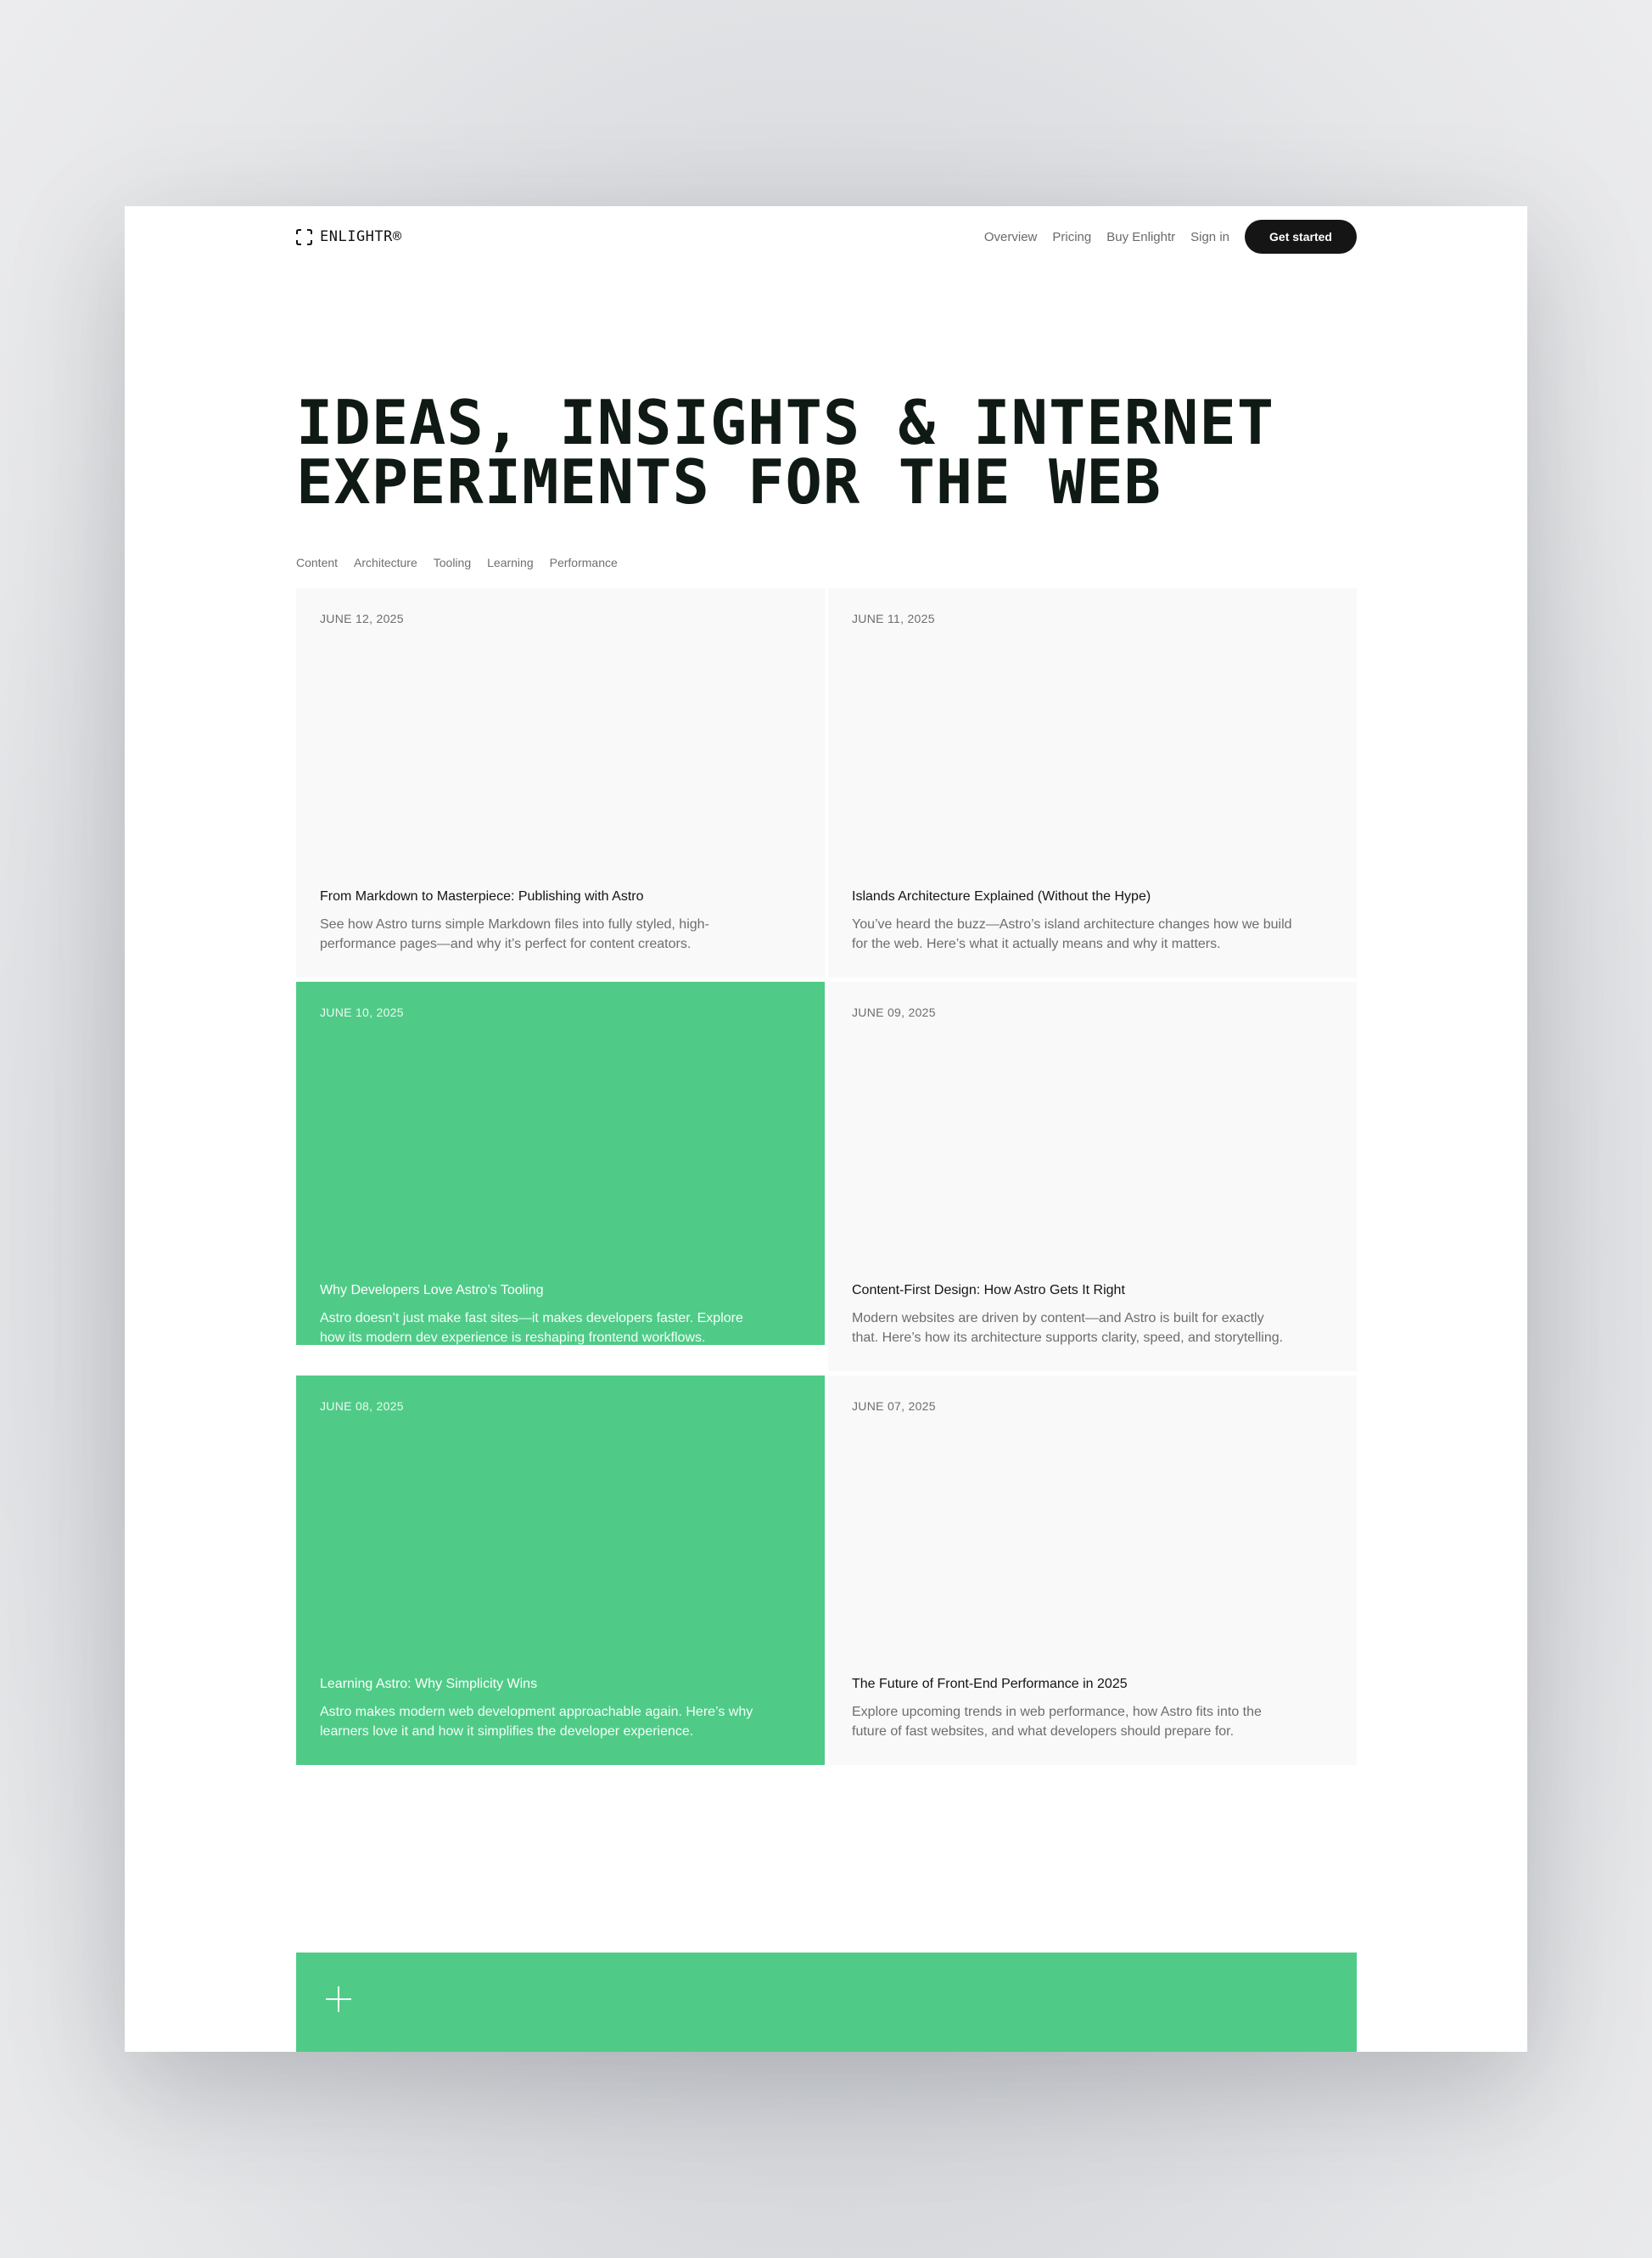 This screenshot has width=1652, height=2258. What do you see at coordinates (894, 618) in the screenshot?
I see `post-date: JUNE 11, 2025` at bounding box center [894, 618].